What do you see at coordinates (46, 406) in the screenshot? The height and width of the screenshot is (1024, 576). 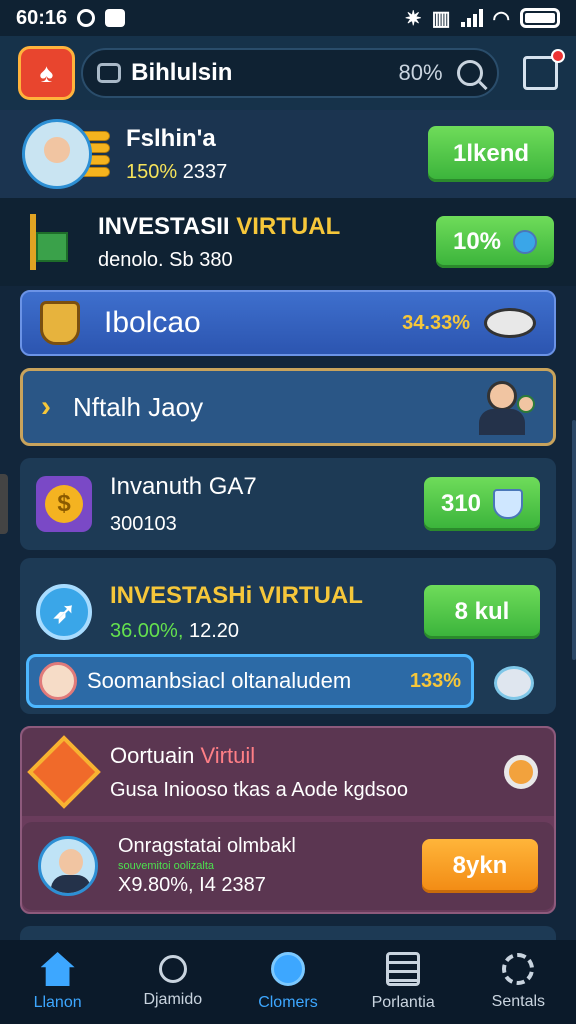 I see `chevron-right-icon: ›` at bounding box center [46, 406].